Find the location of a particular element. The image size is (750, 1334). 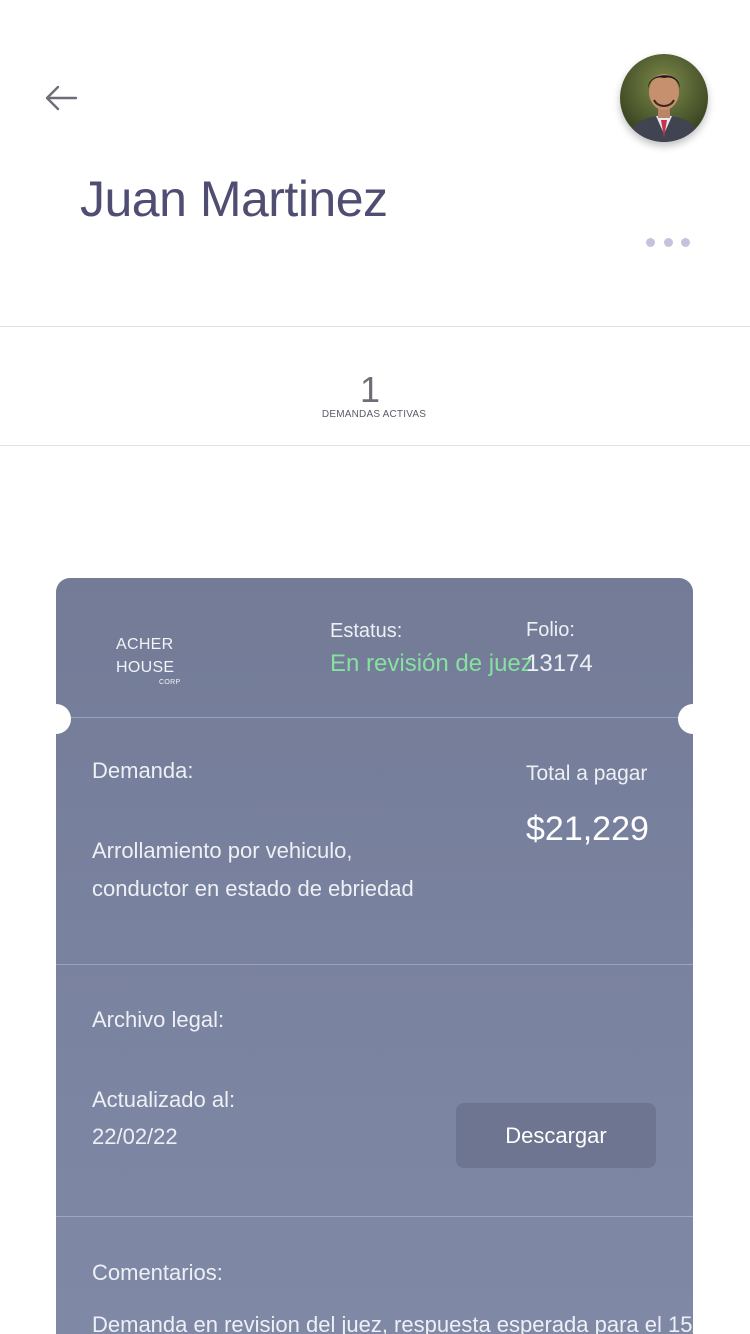

active-demands-count: 1 is located at coordinates (370, 389).